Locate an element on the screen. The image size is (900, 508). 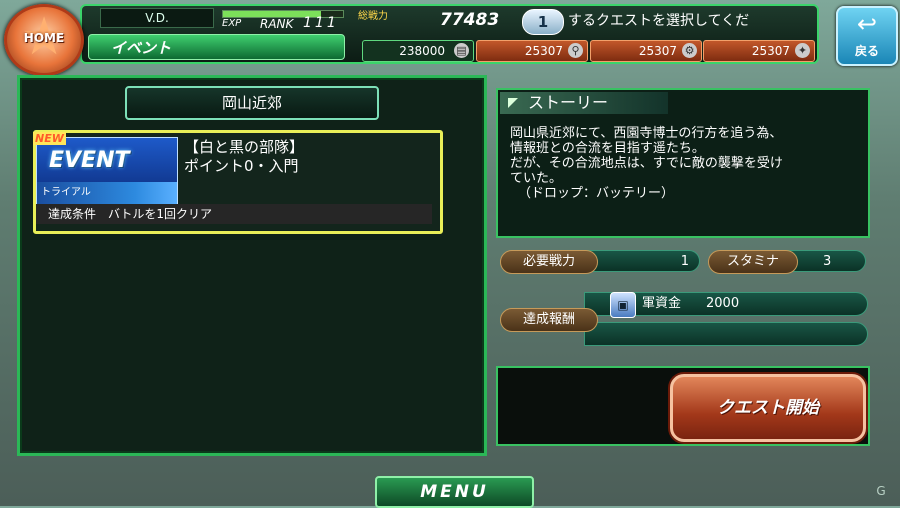
story-line: だが、その合流地点は、すでに敵の襲撃を受け is located at coordinates (646, 163).